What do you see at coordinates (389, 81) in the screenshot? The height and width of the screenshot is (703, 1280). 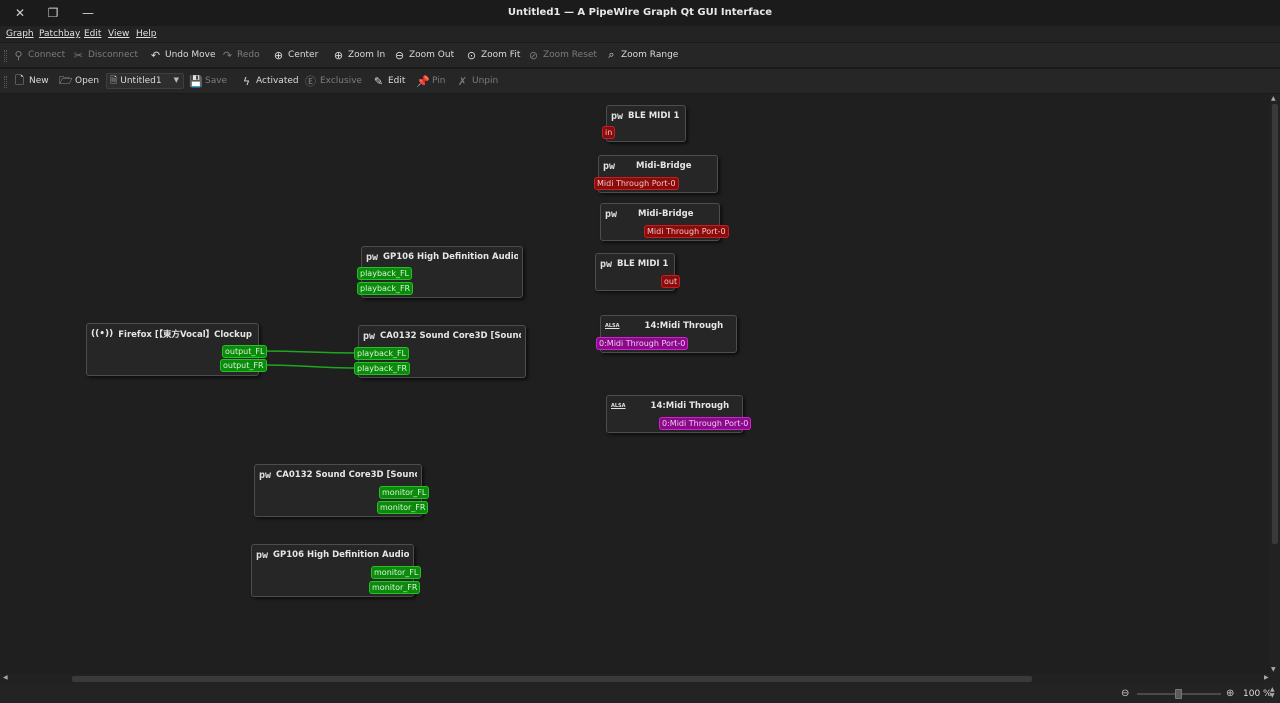 I see `edit-button: ✎ Edit` at bounding box center [389, 81].